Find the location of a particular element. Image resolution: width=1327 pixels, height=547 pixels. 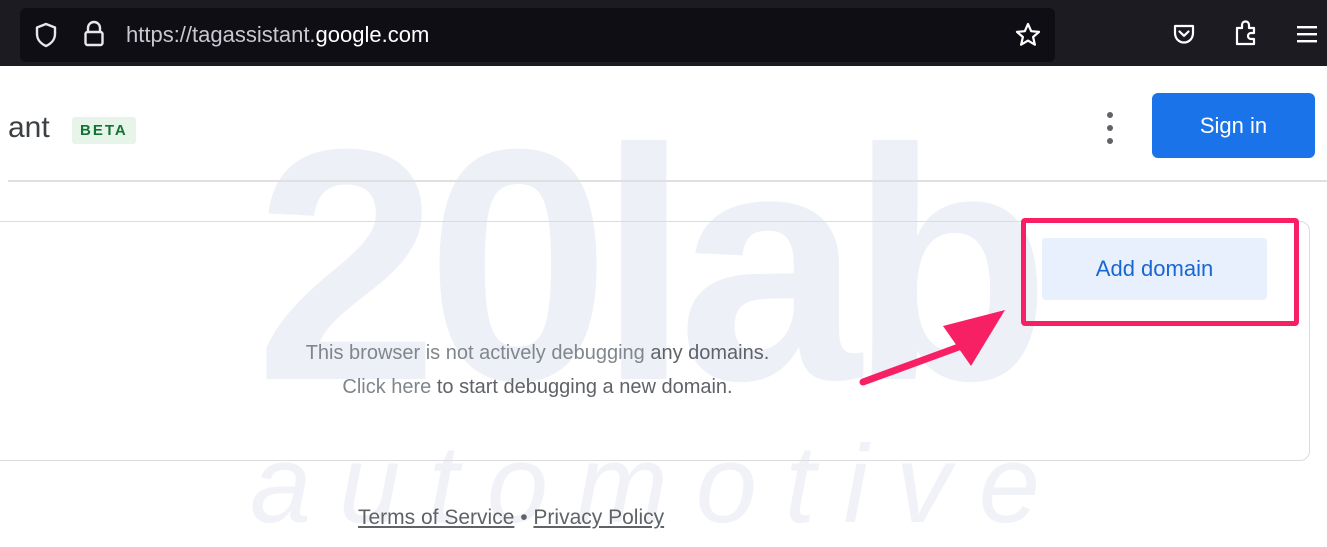

sign-in-button: Sign in is located at coordinates (1233, 125).